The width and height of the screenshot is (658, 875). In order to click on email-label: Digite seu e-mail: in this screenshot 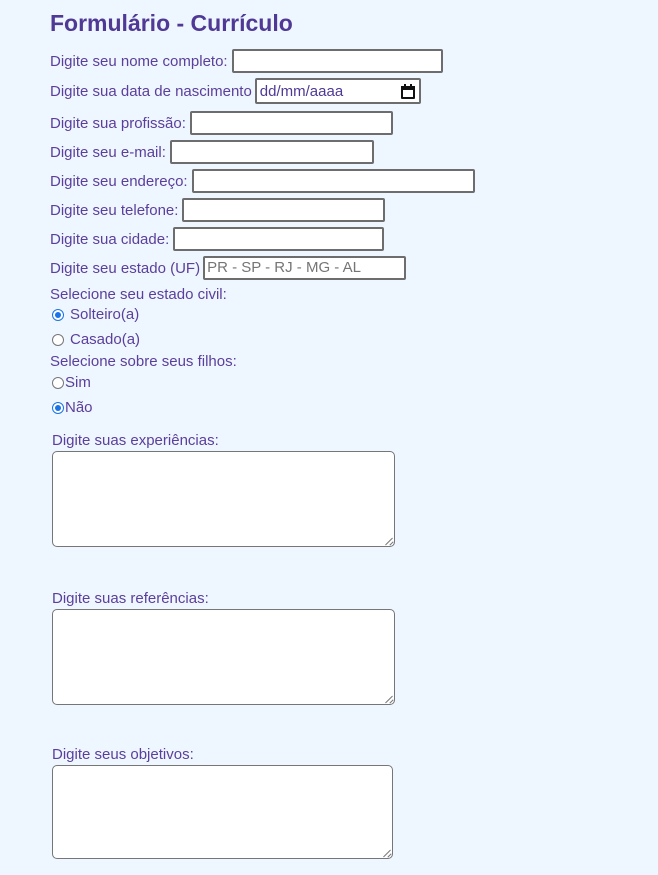, I will do `click(108, 152)`.